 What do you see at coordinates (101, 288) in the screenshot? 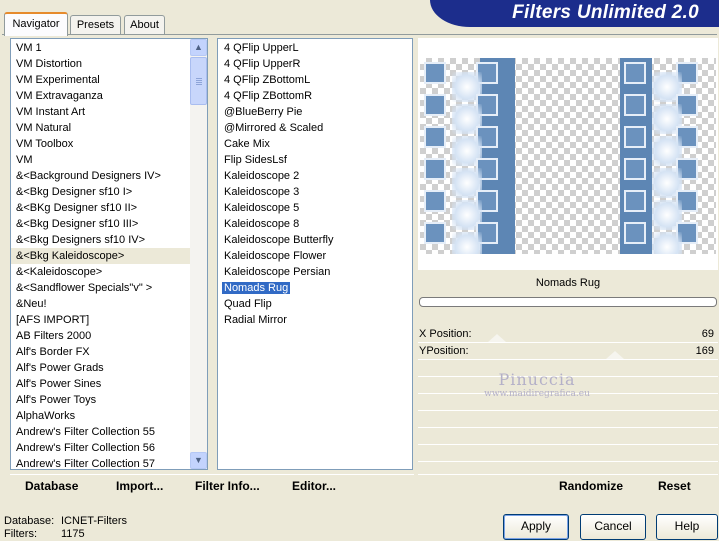
I see `category-item: &<Sandflower Specials"v" >` at bounding box center [101, 288].